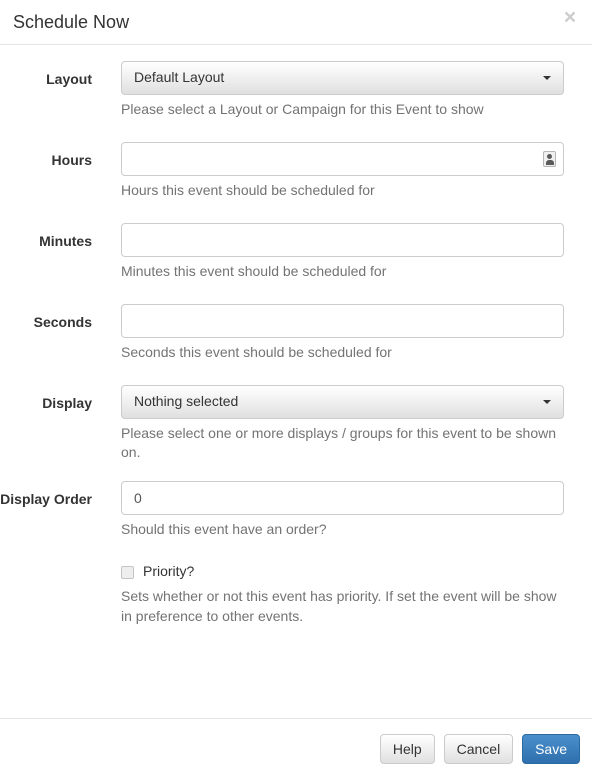 The image size is (592, 778). What do you see at coordinates (570, 17) in the screenshot?
I see `close-icon: ×` at bounding box center [570, 17].